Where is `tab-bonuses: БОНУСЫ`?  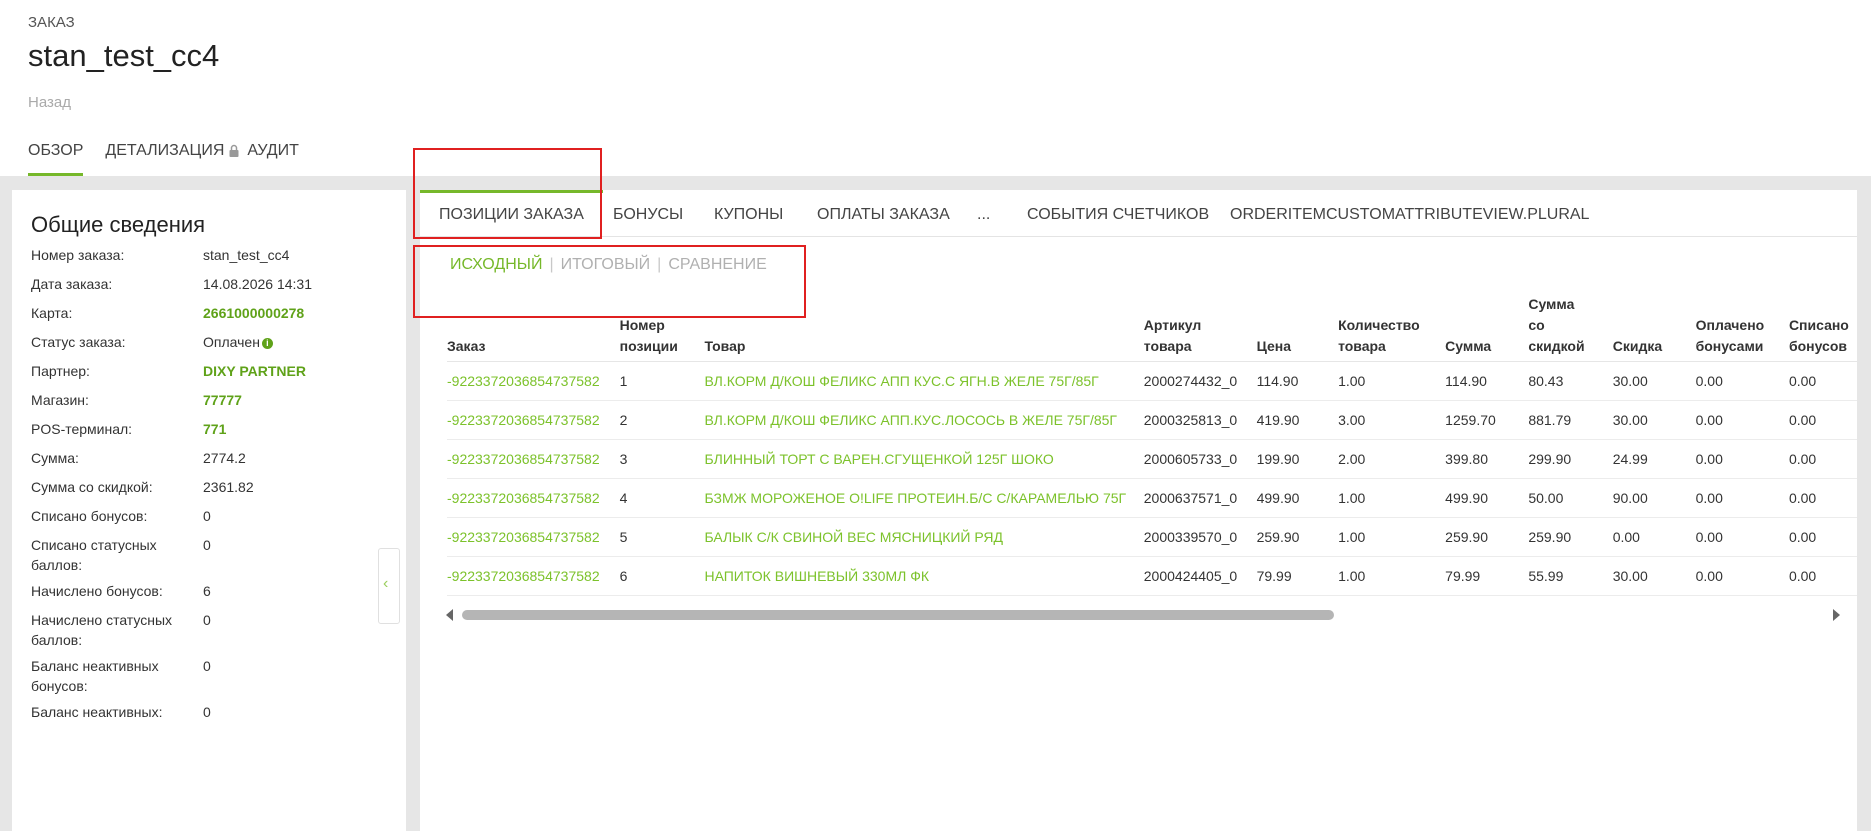
tab-bonuses: БОНУСЫ is located at coordinates (648, 213).